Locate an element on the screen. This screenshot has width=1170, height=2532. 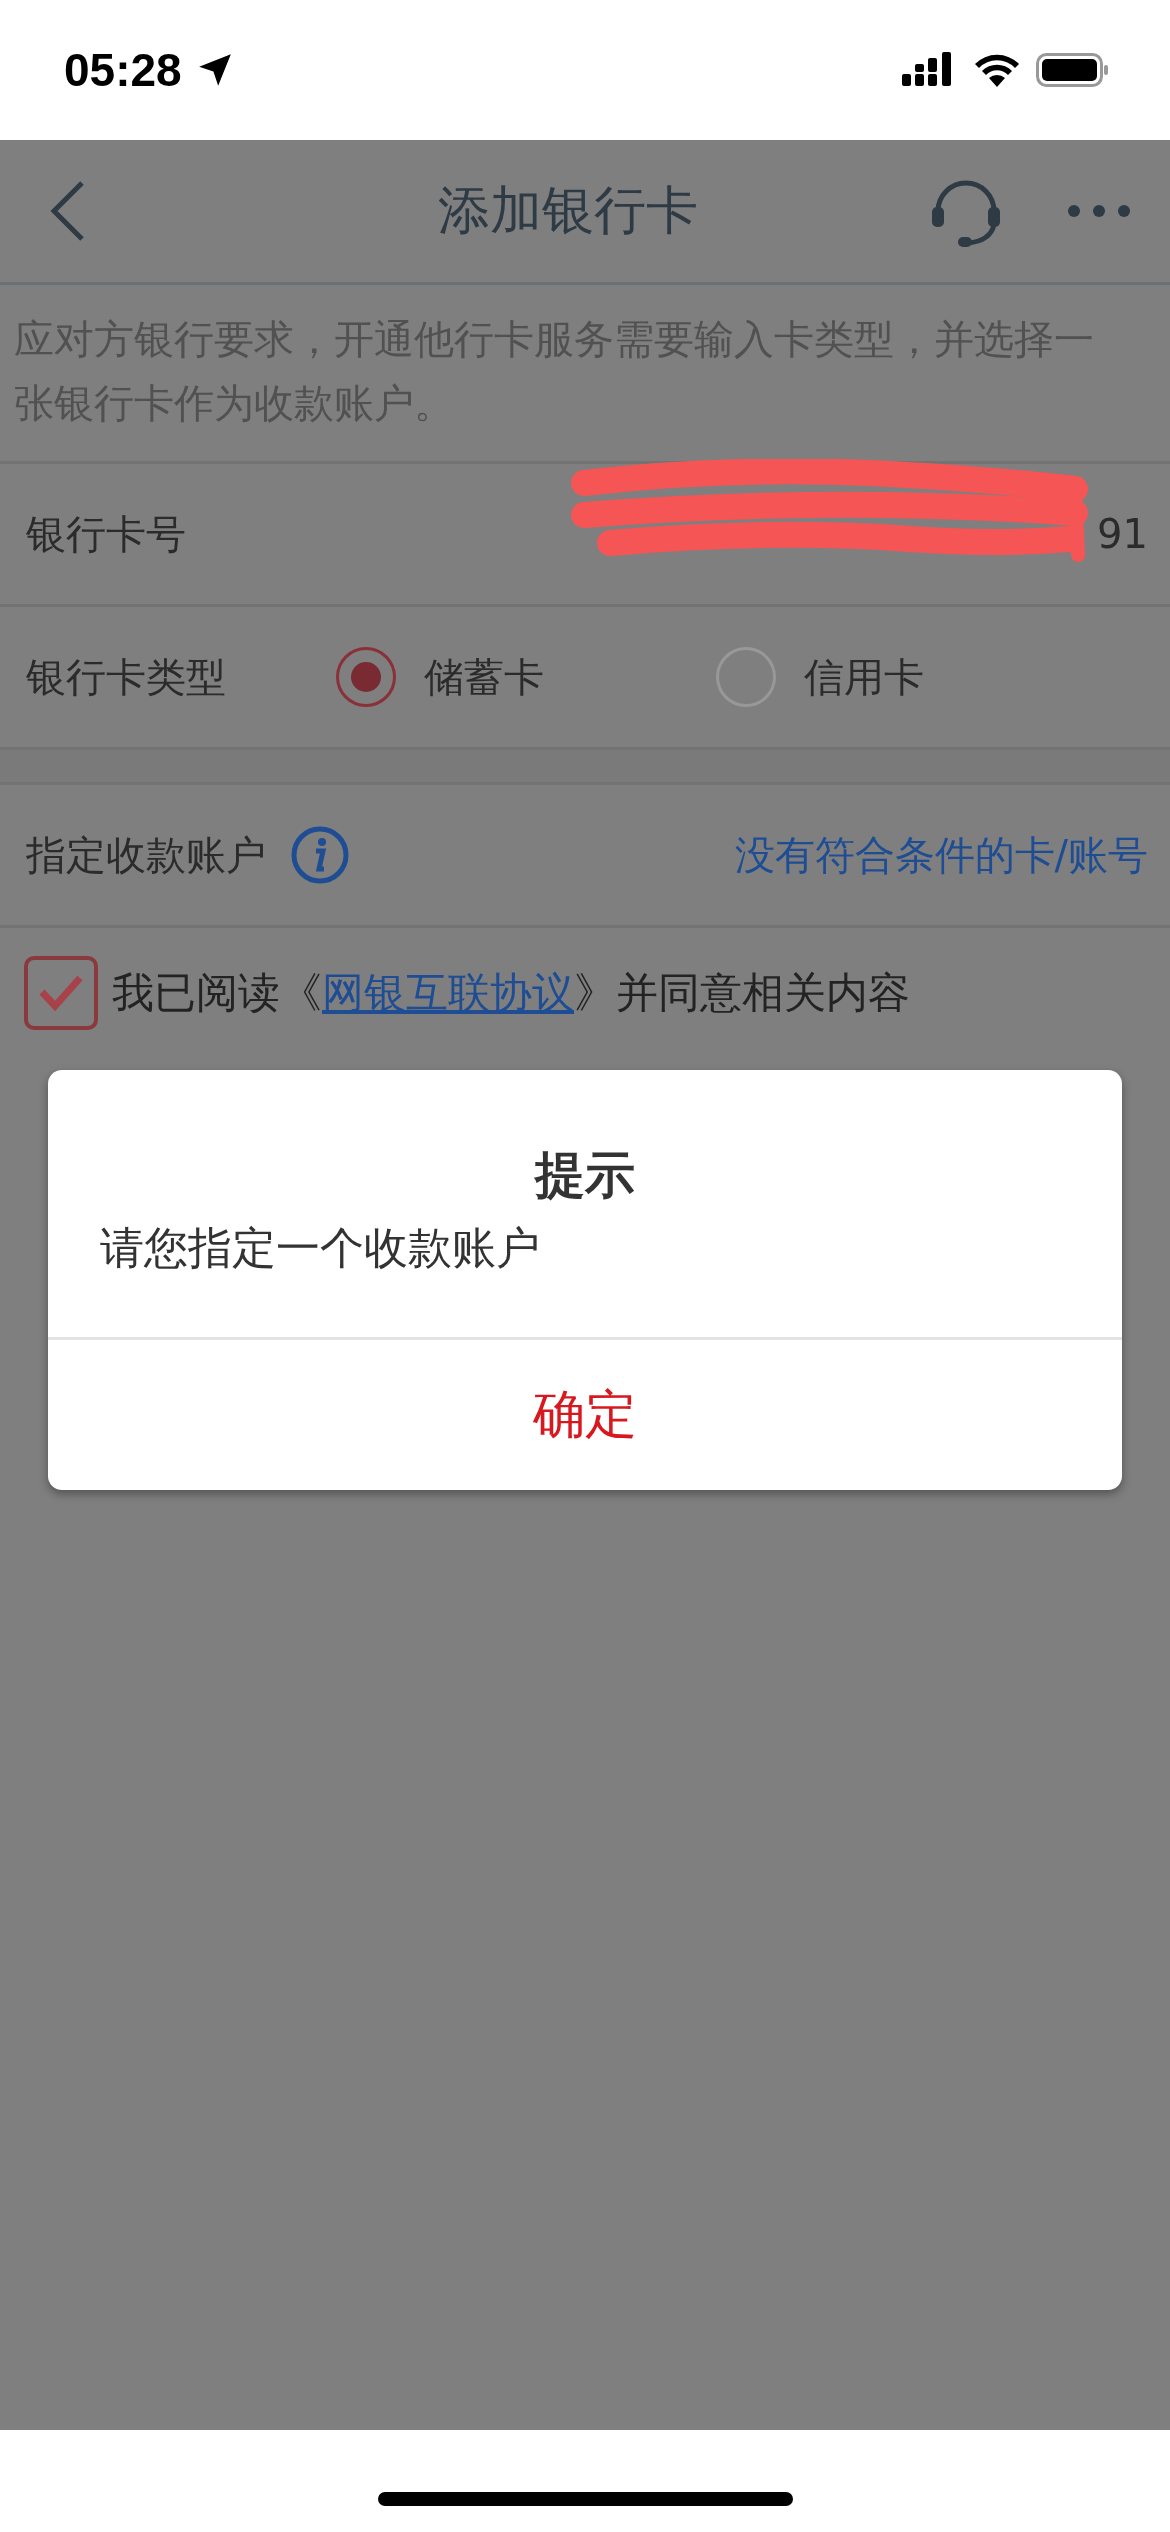
battery-icon is located at coordinates (1073, 70).